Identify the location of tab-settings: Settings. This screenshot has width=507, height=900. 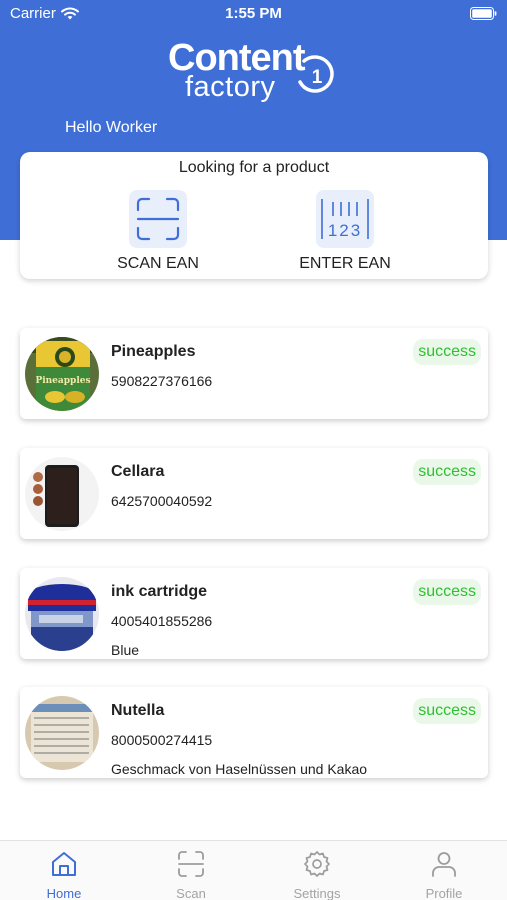
(317, 870).